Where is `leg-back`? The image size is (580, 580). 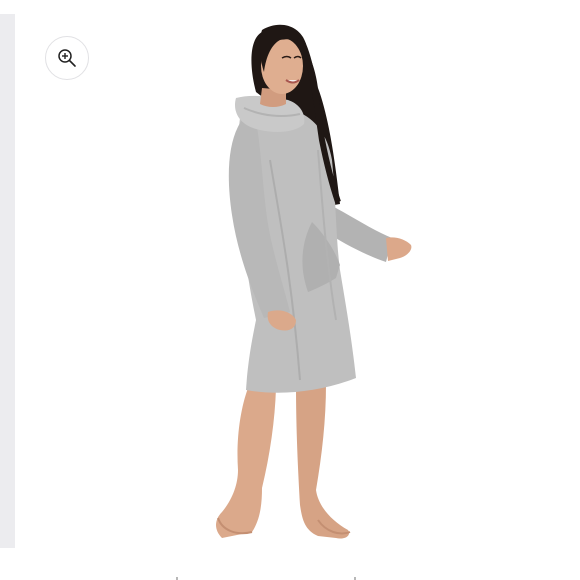
leg-back is located at coordinates (323, 461).